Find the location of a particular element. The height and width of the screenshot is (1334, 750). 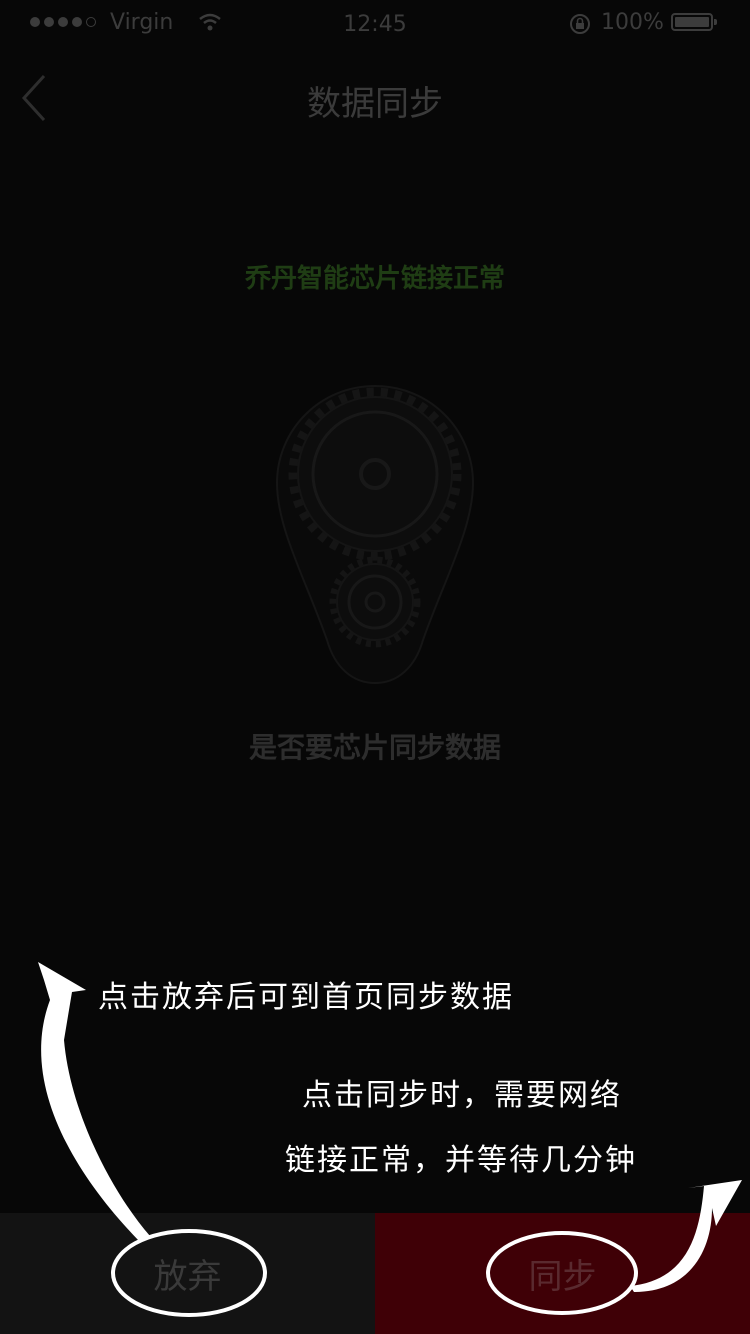

status-bar: Virgin 12:45 100% is located at coordinates (375, 24).